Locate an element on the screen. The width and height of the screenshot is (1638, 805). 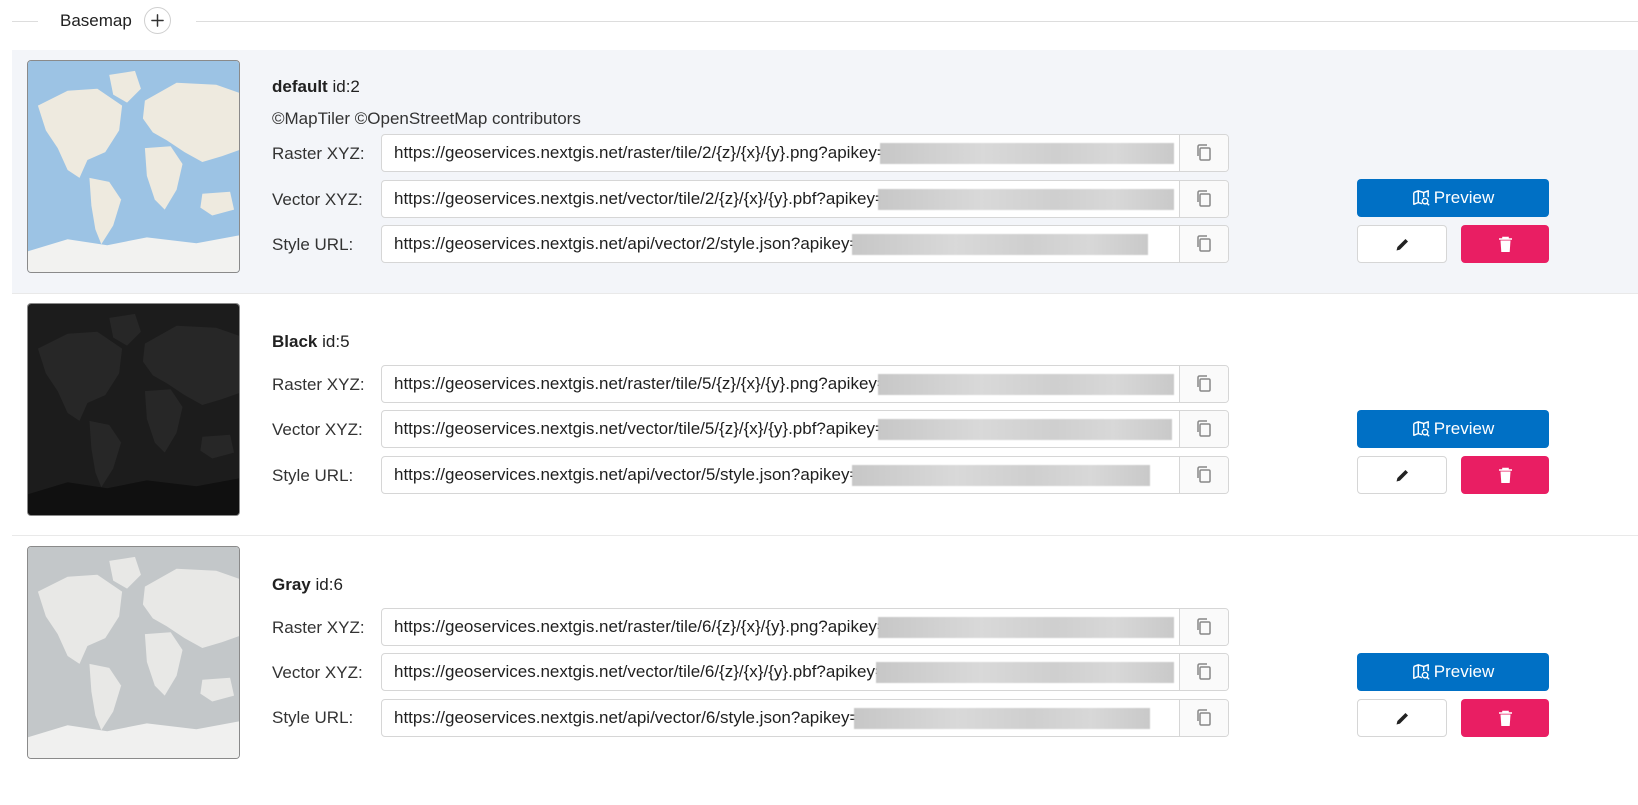
map-thumbnail-default is located at coordinates (133, 166).